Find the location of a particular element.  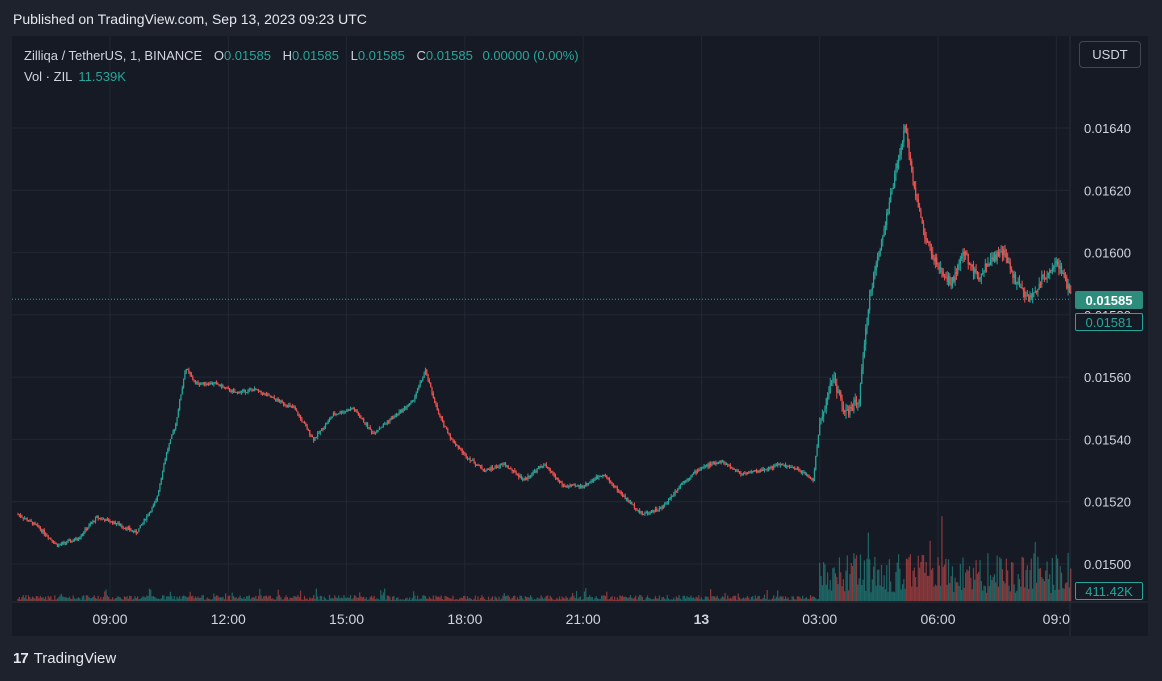

symbol-title: Zilliqa / TetherUS, 1, BINANCE is located at coordinates (113, 55).